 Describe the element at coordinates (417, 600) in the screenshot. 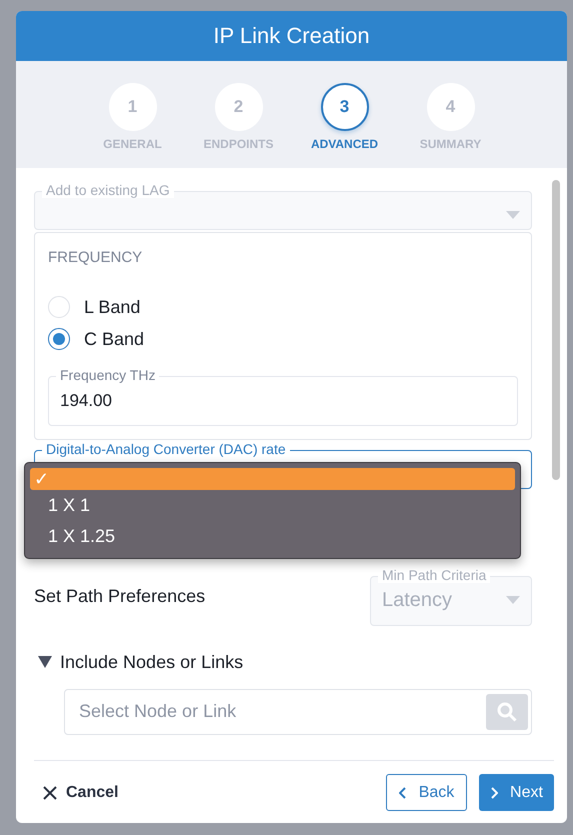

I see `field-value: Latency` at that location.